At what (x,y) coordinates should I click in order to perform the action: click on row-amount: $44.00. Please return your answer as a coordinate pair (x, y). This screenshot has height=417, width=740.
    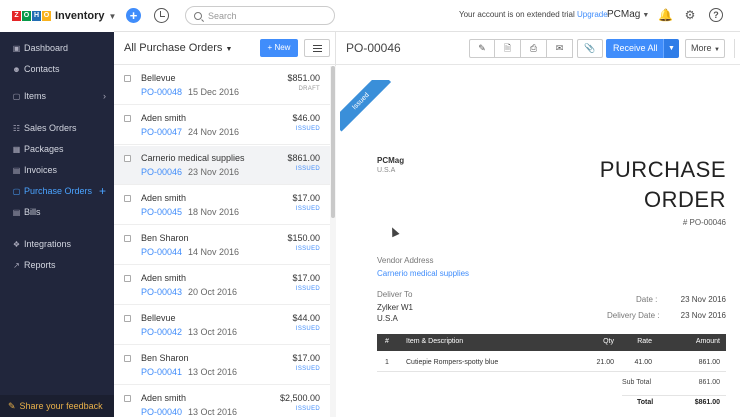
    Looking at the image, I should click on (306, 318).